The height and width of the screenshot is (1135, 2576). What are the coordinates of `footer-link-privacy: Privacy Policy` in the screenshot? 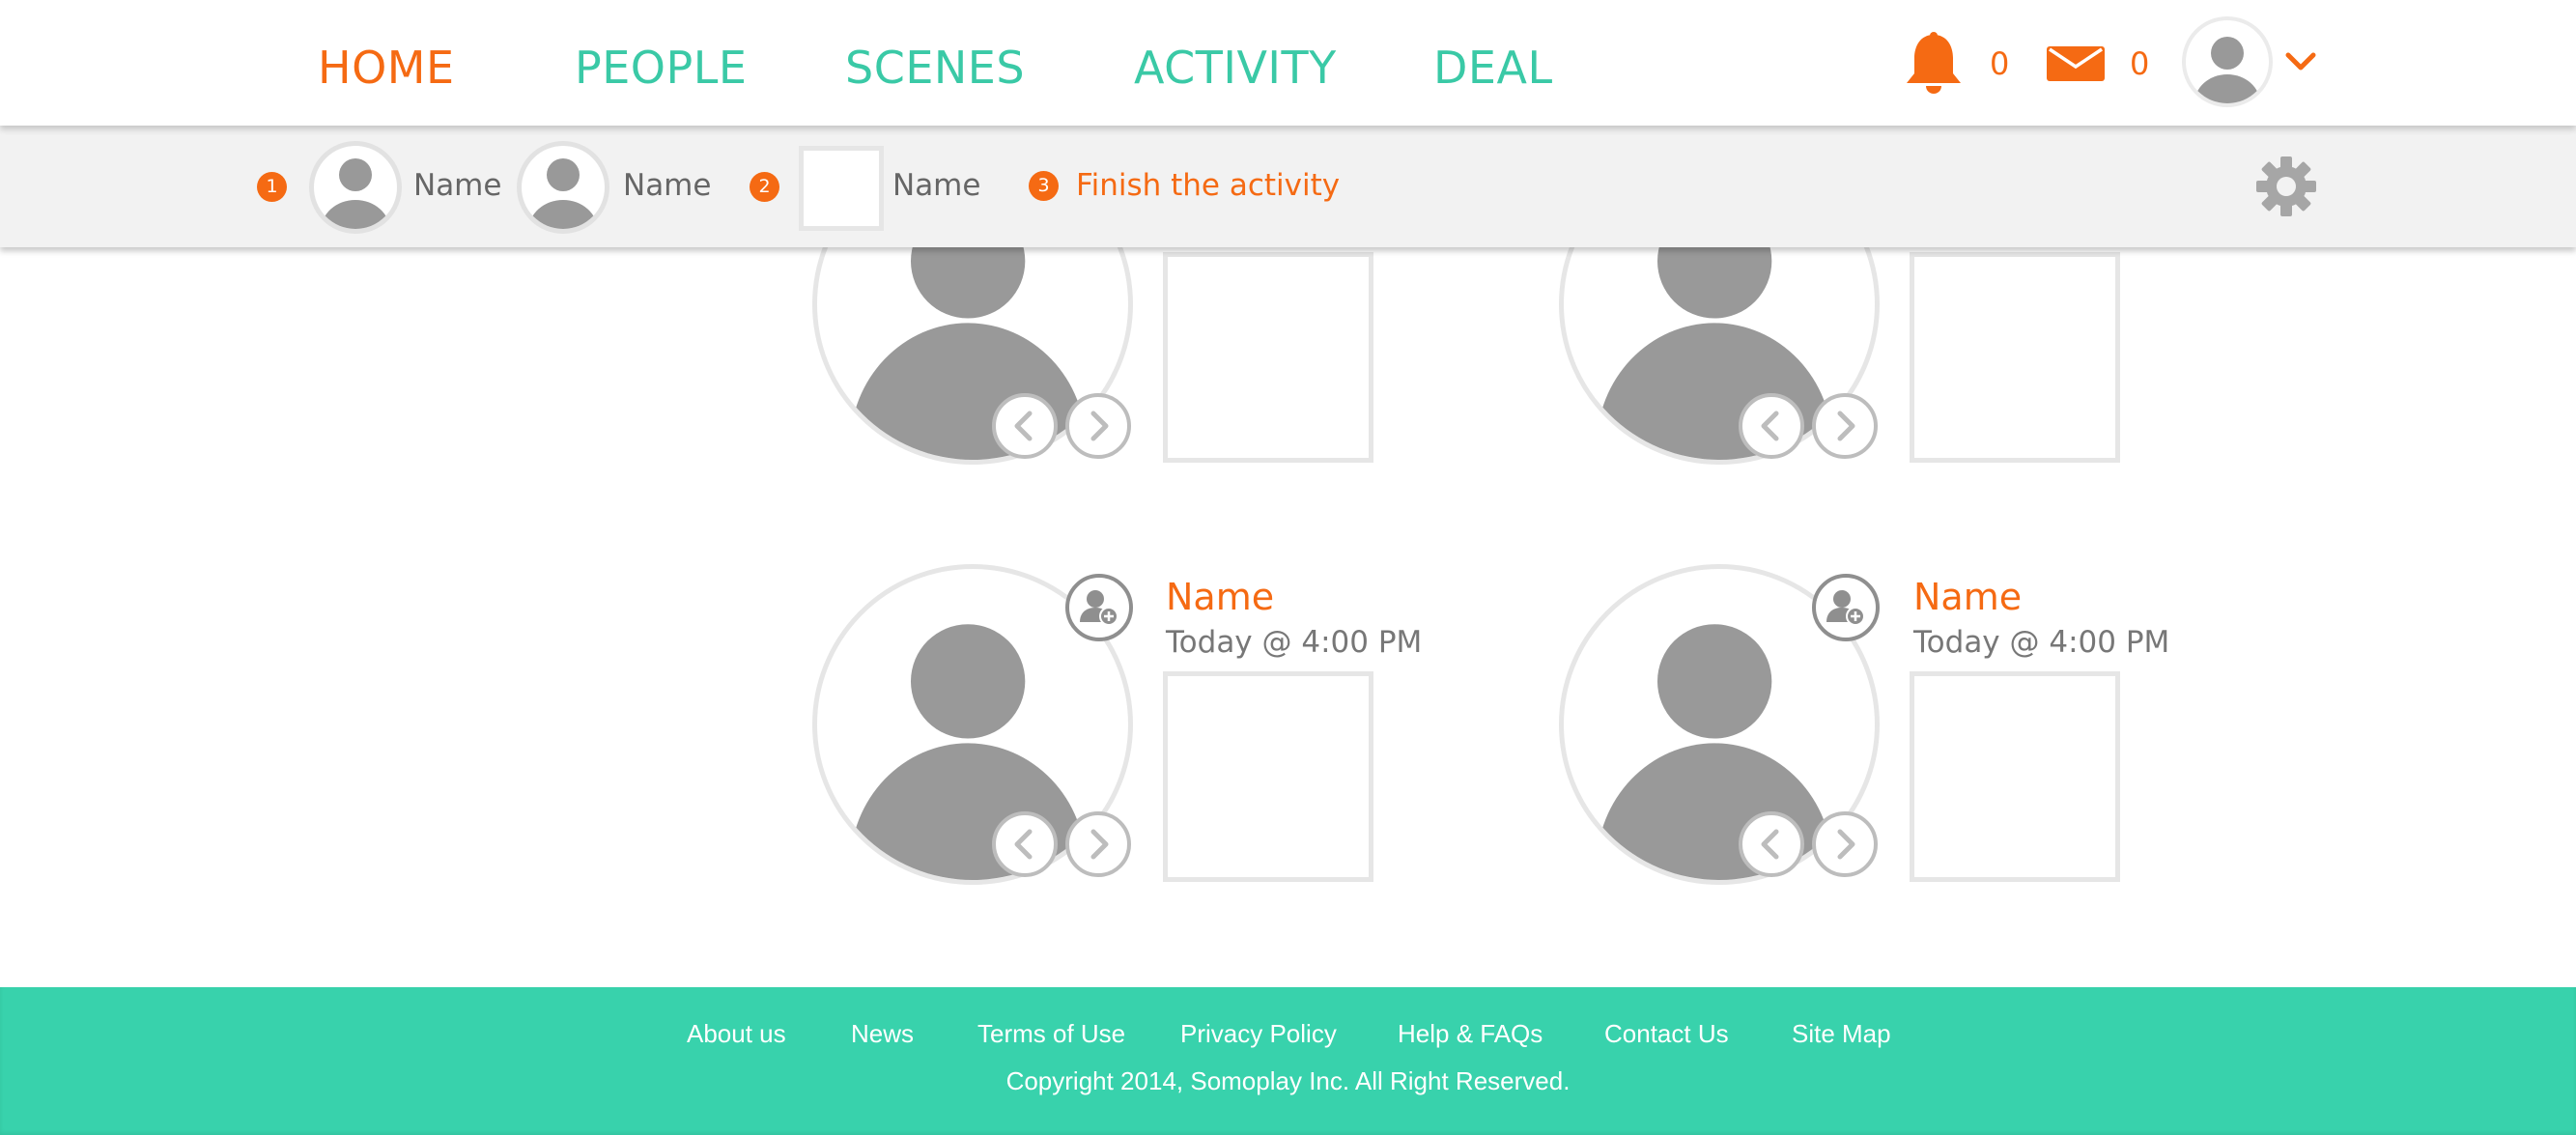 It's located at (1258, 1033).